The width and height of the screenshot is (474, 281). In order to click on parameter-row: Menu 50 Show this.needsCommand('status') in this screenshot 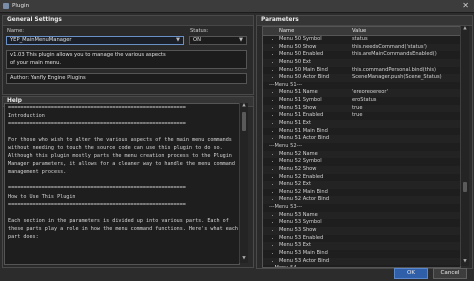, I will do `click(361, 47)`.